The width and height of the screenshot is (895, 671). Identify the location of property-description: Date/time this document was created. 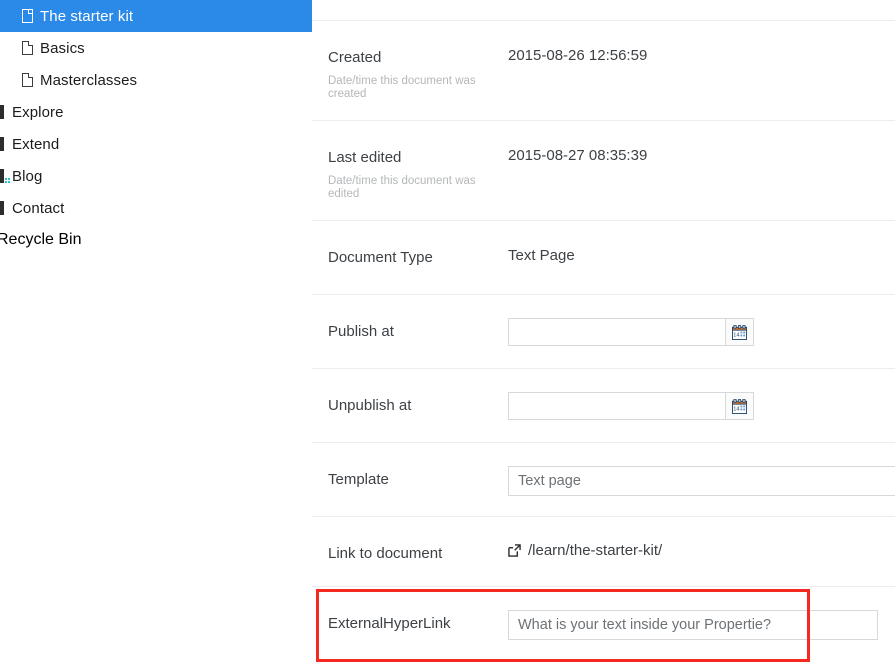
(402, 87).